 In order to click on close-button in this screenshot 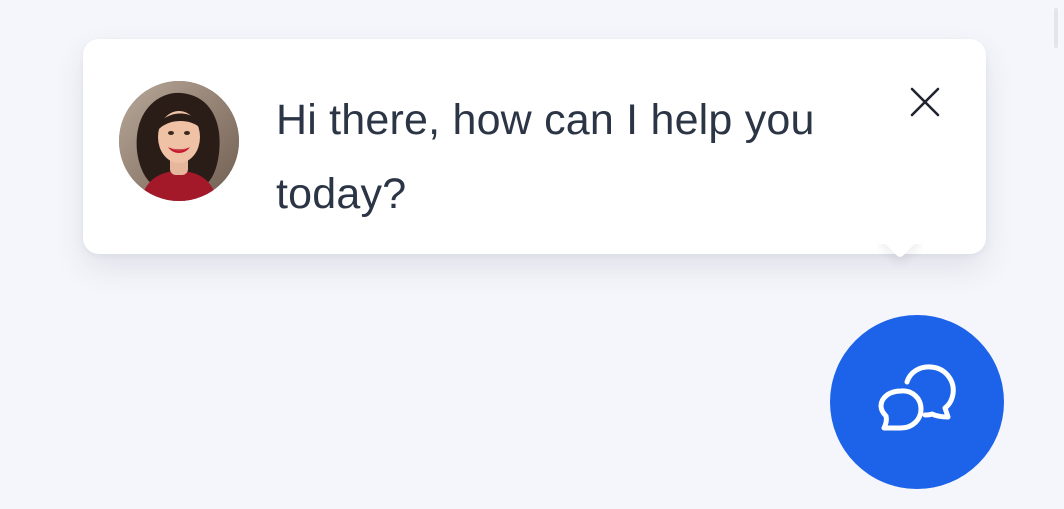, I will do `click(925, 102)`.